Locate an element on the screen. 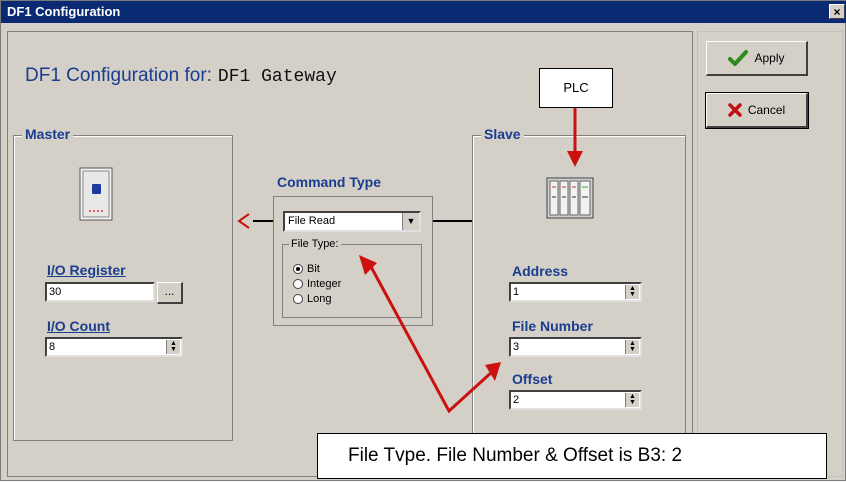 Image resolution: width=846 pixels, height=482 pixels. radio-integer: Integer is located at coordinates (317, 284).